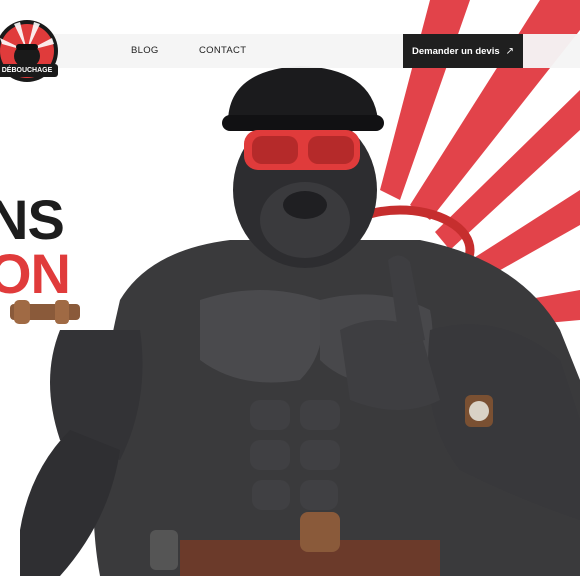 The image size is (580, 576). Describe the element at coordinates (29, 70) in the screenshot. I see `brand-logo-text: DÉBOUCHAGE` at that location.